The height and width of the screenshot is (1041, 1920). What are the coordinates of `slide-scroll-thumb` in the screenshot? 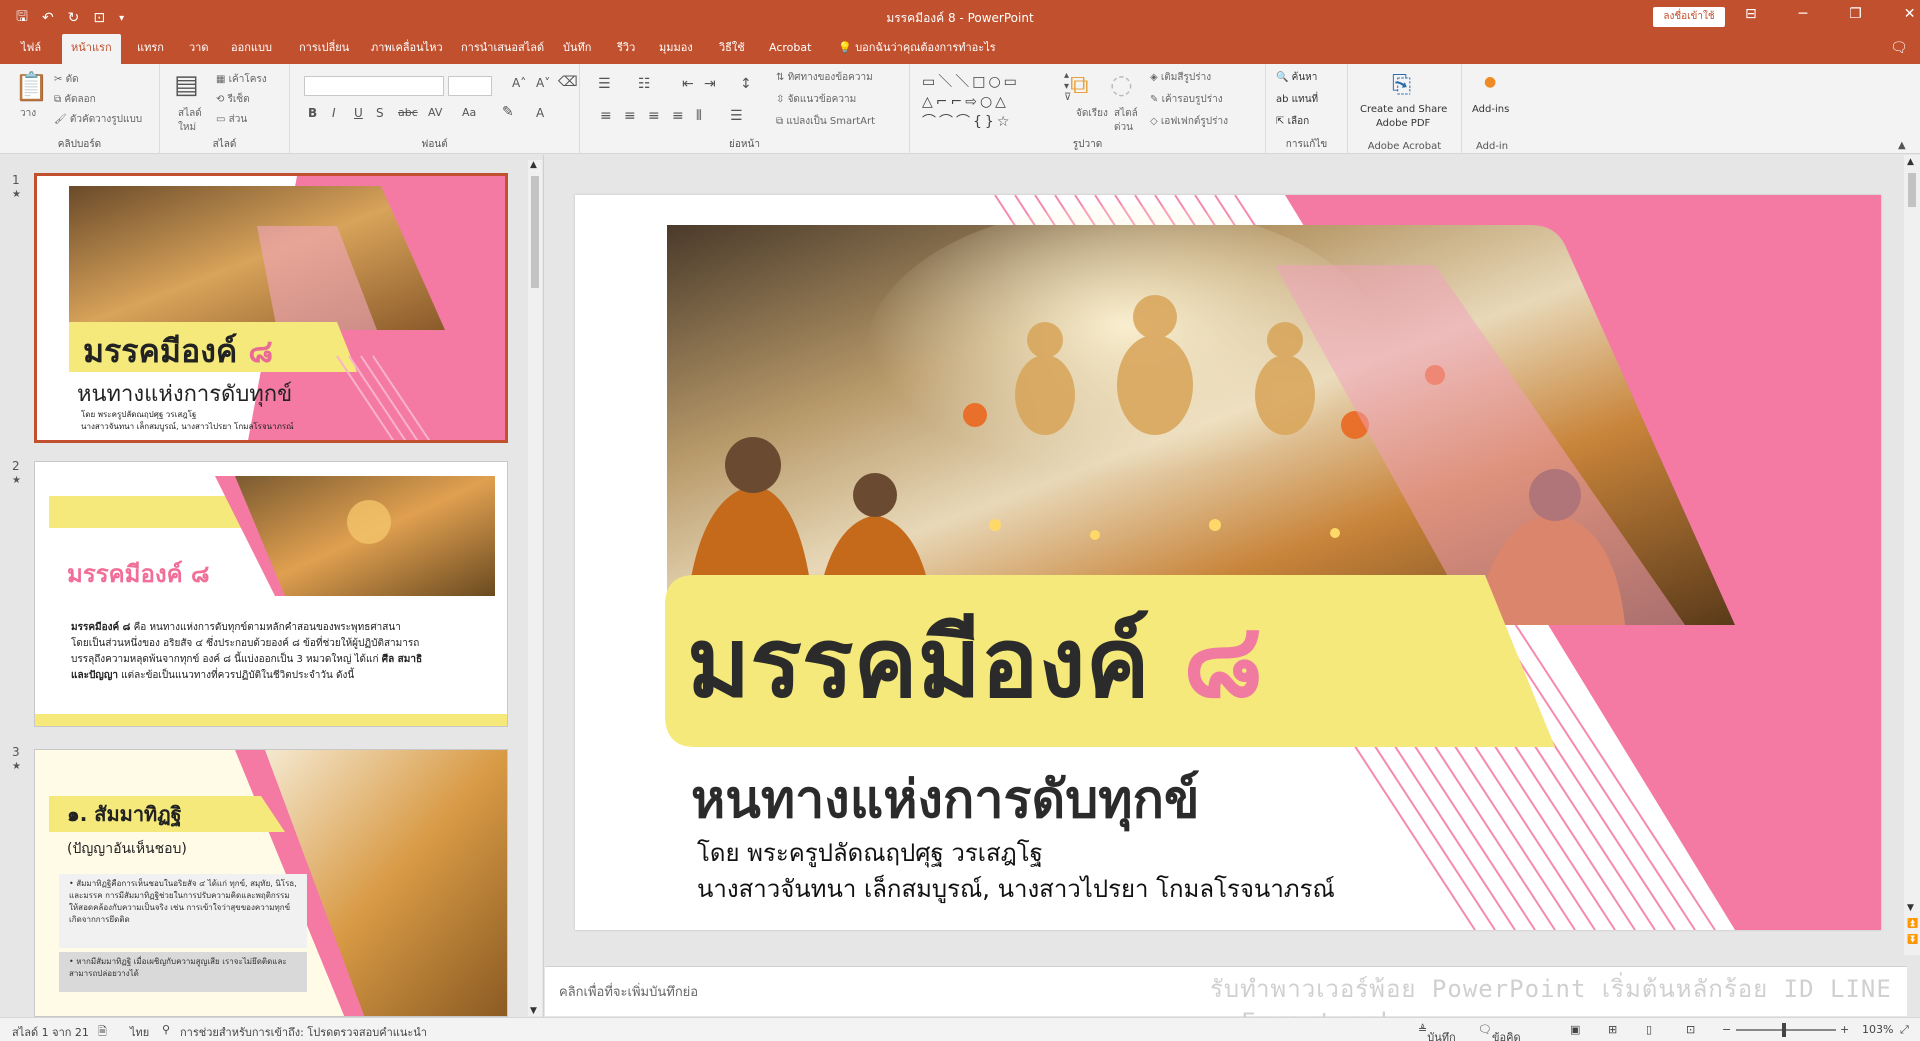 It's located at (1912, 190).